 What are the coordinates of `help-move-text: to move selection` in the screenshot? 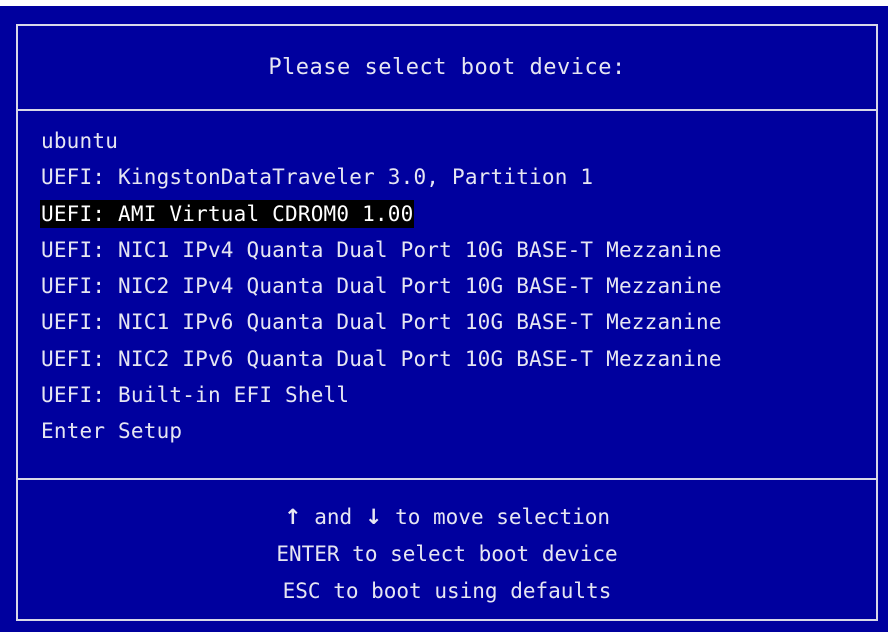 It's located at (503, 517).